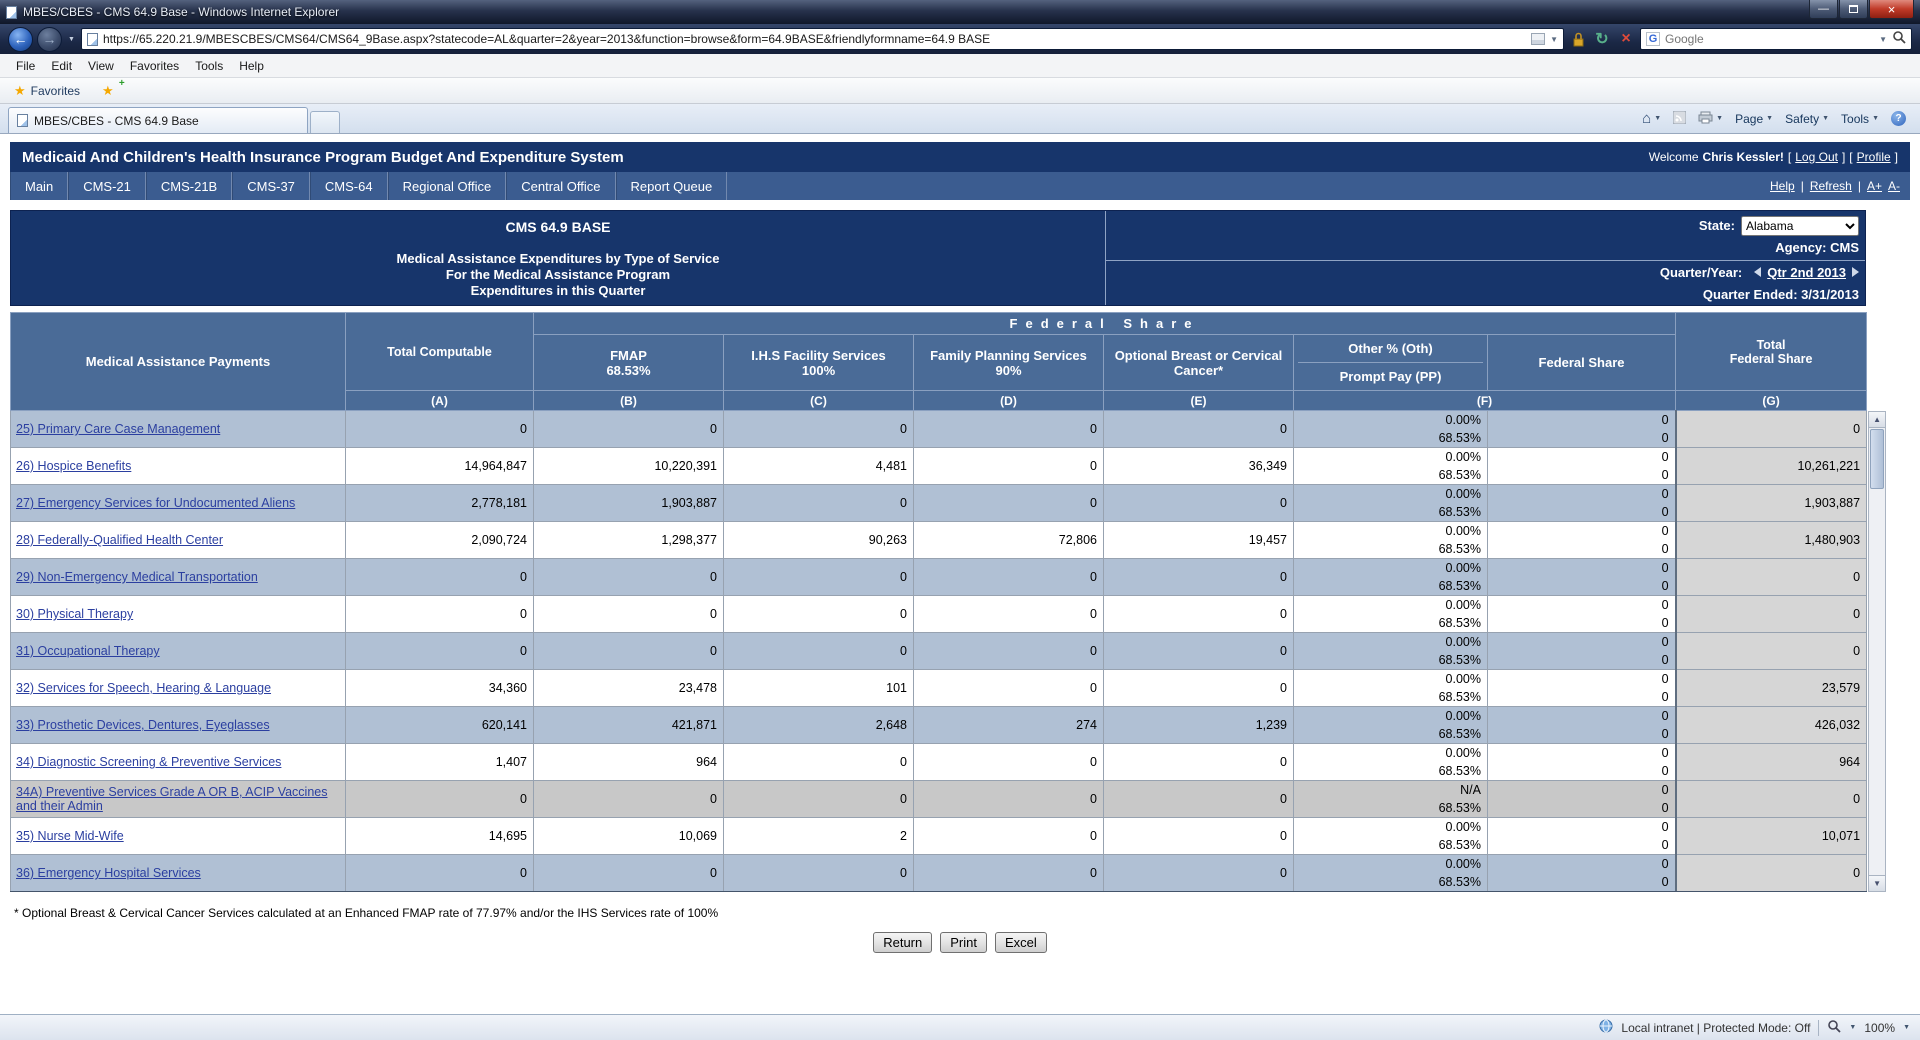 The width and height of the screenshot is (1920, 1040). Describe the element at coordinates (325, 122) in the screenshot. I see `new-tab-button` at that location.